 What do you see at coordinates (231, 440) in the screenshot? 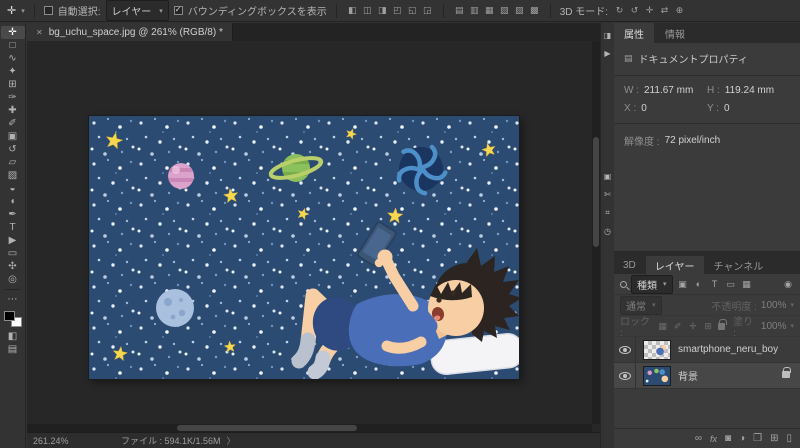
I see `status-chevron-icon: 〉` at bounding box center [231, 440].